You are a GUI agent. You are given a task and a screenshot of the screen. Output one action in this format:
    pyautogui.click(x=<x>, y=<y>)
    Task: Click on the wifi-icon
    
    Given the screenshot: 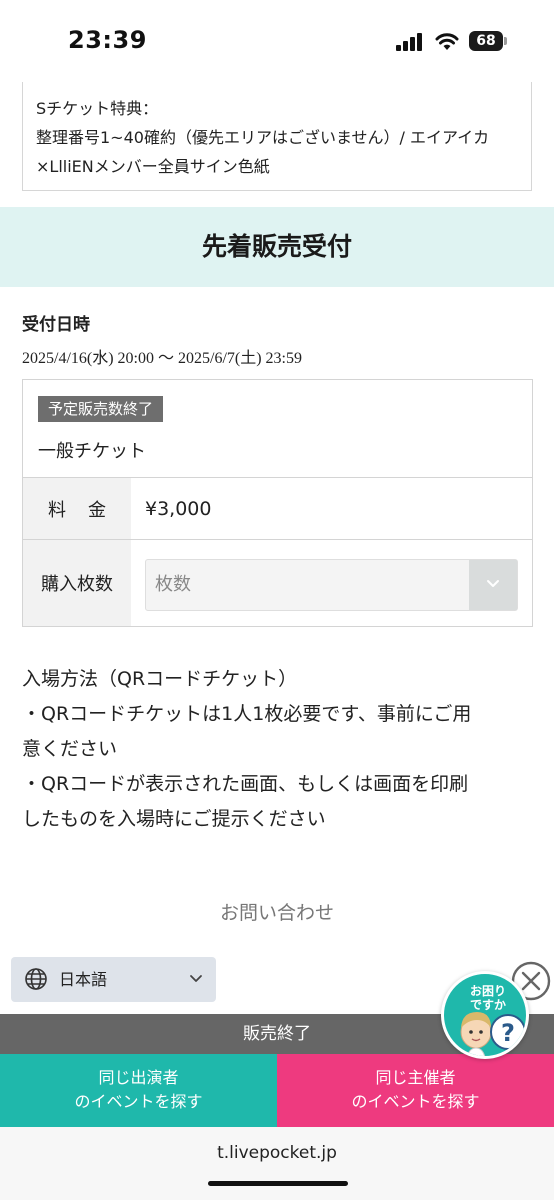 What is the action you would take?
    pyautogui.click(x=447, y=41)
    